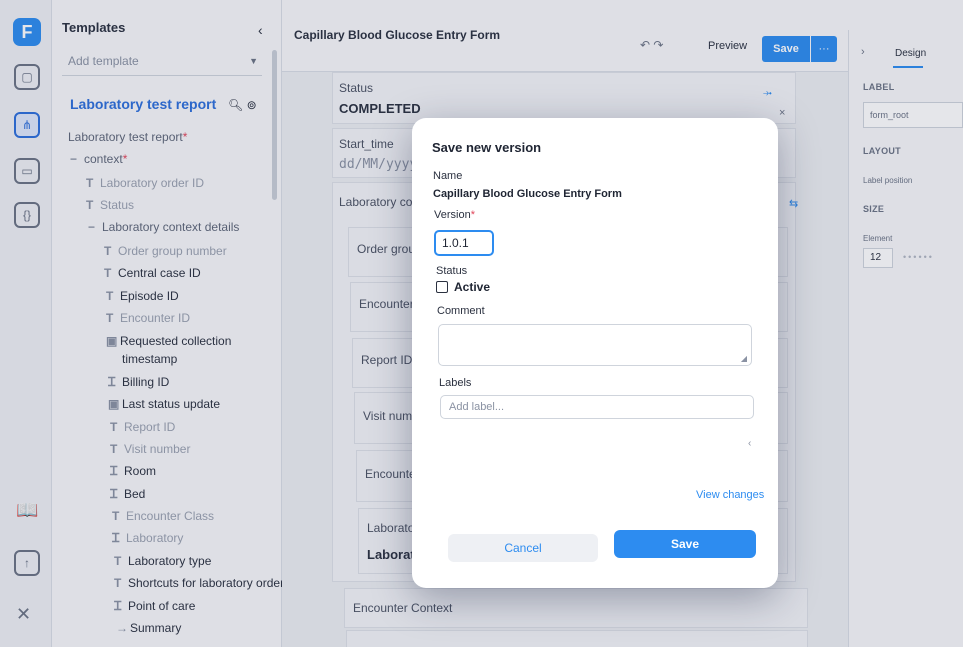 Image resolution: width=963 pixels, height=647 pixels. I want to click on version-label: Version*, so click(454, 215).